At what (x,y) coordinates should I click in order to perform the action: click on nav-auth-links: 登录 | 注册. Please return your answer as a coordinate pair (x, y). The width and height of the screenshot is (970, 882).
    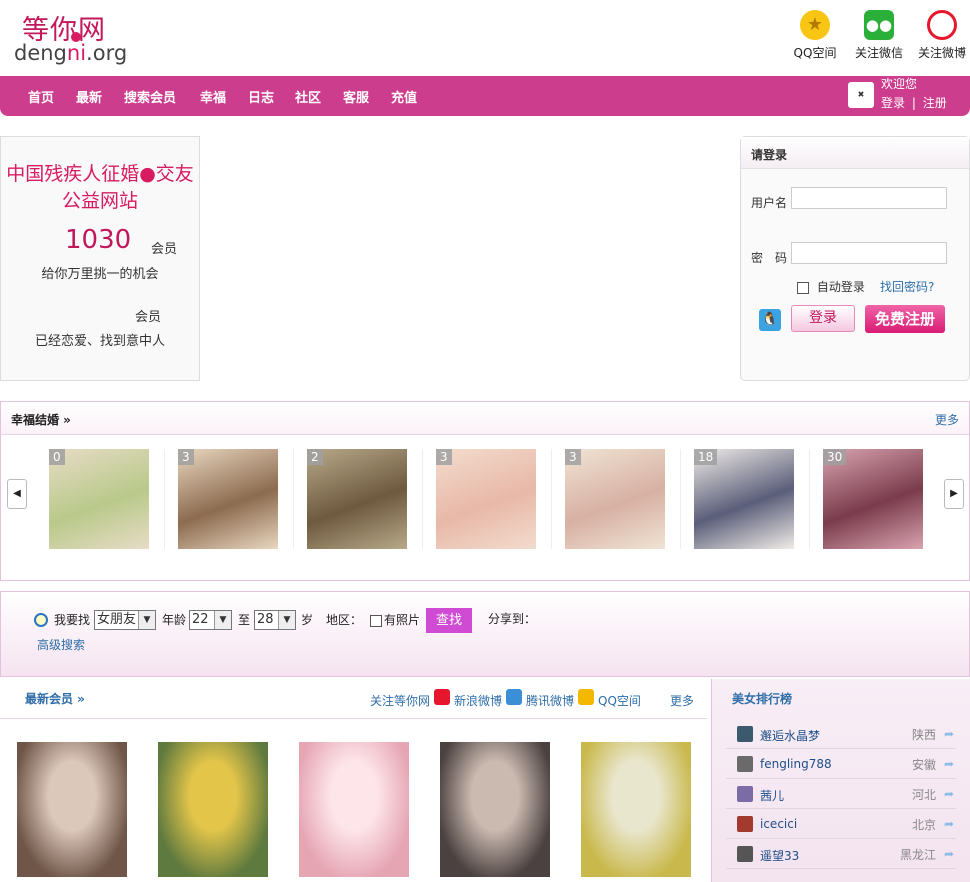
    Looking at the image, I should click on (914, 102).